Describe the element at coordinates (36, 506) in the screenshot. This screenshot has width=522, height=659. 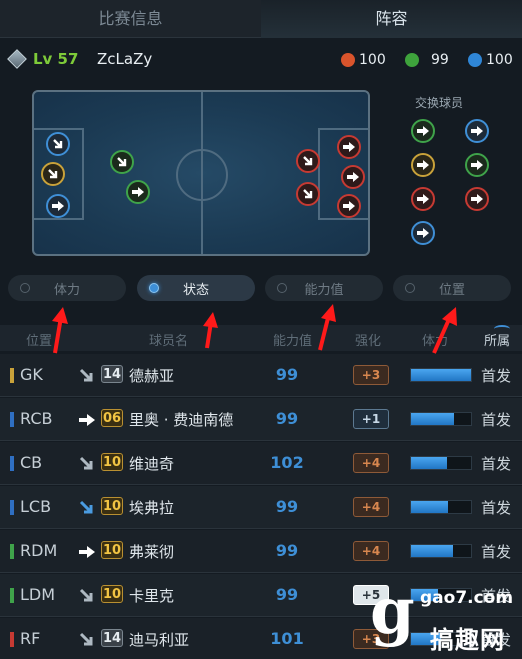
I see `row-position: LCB` at that location.